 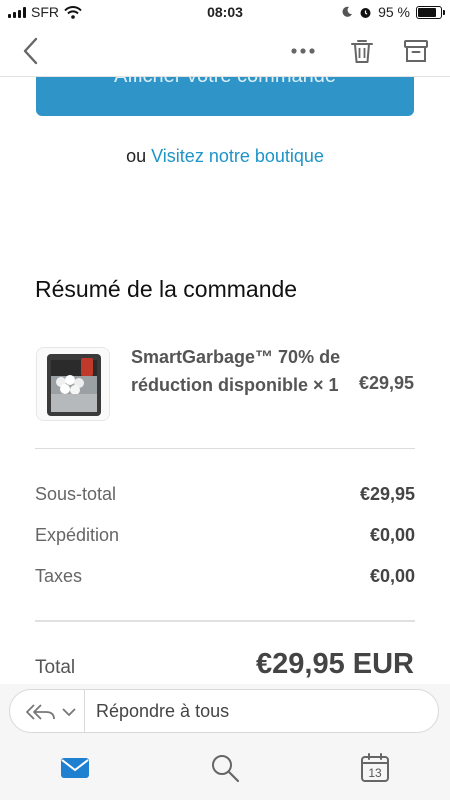 What do you see at coordinates (392, 576) in the screenshot?
I see `taxes-value: €0,00` at bounding box center [392, 576].